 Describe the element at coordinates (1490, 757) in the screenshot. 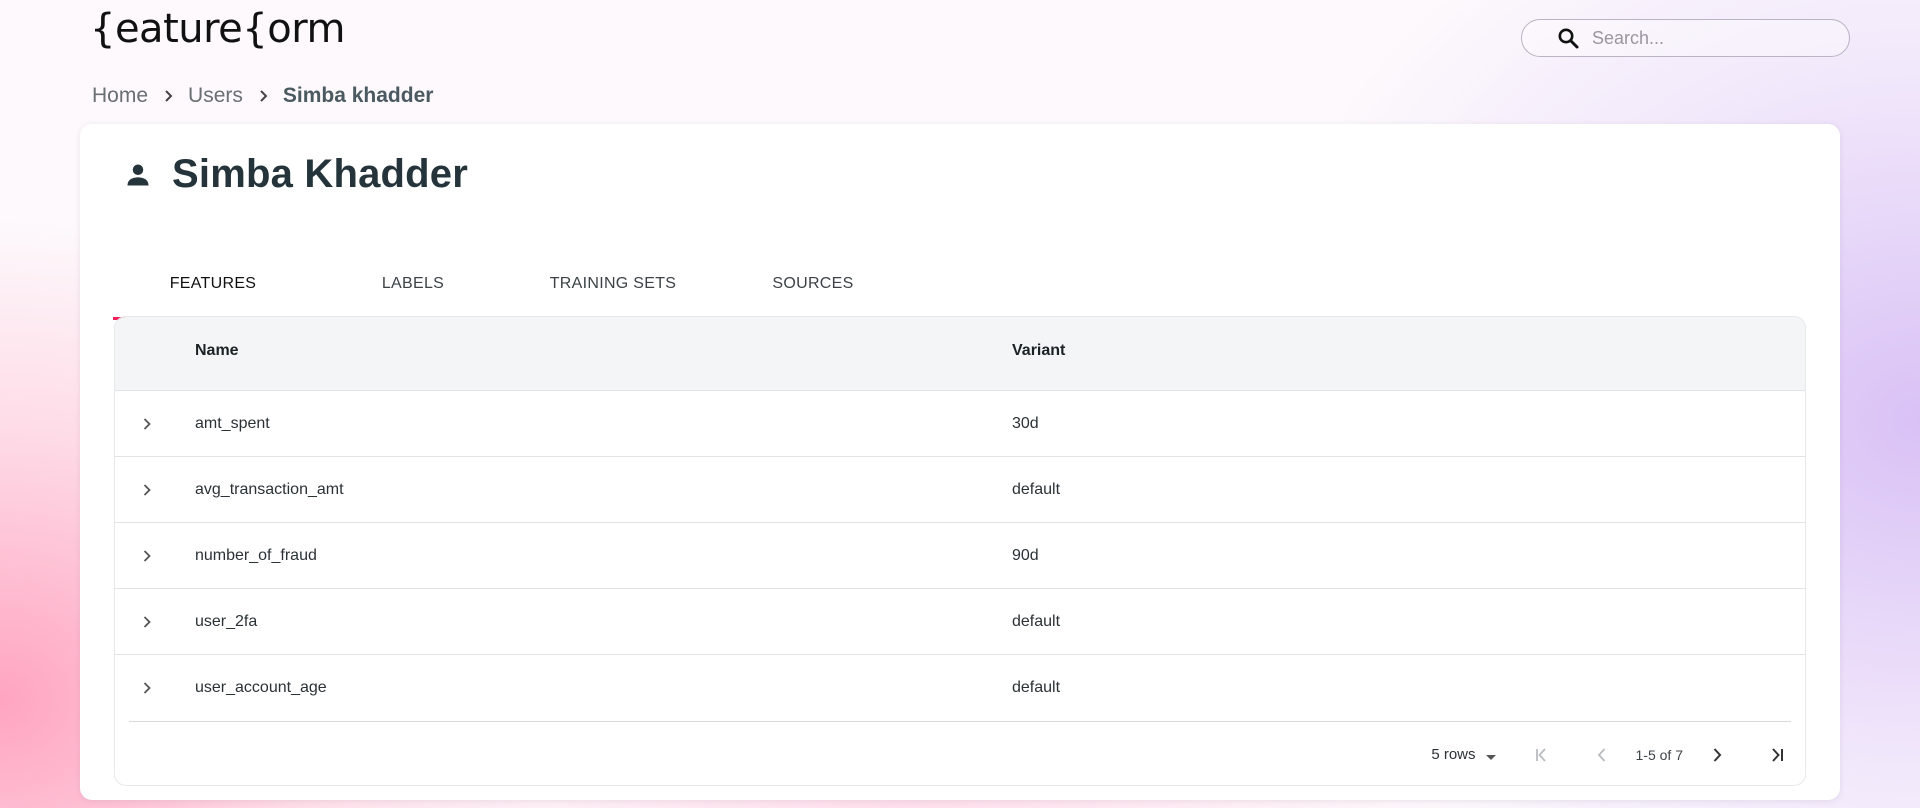

I see `caret-down-icon` at that location.